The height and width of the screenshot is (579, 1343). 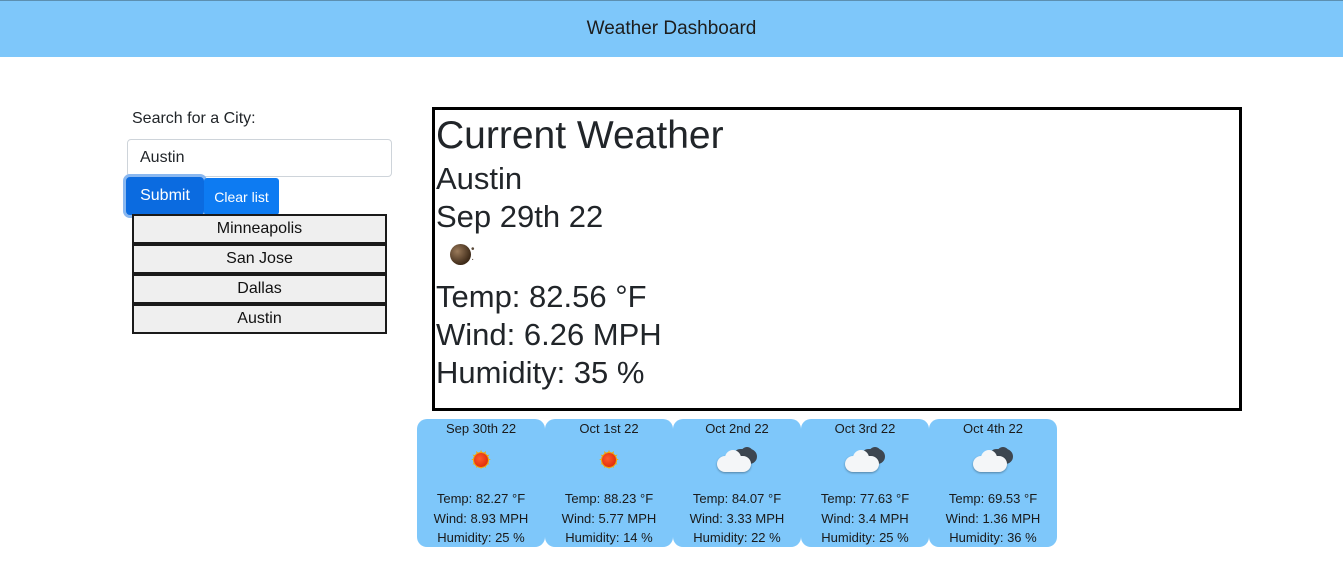 I want to click on forecast-date: Oct 4th 22, so click(x=993, y=428).